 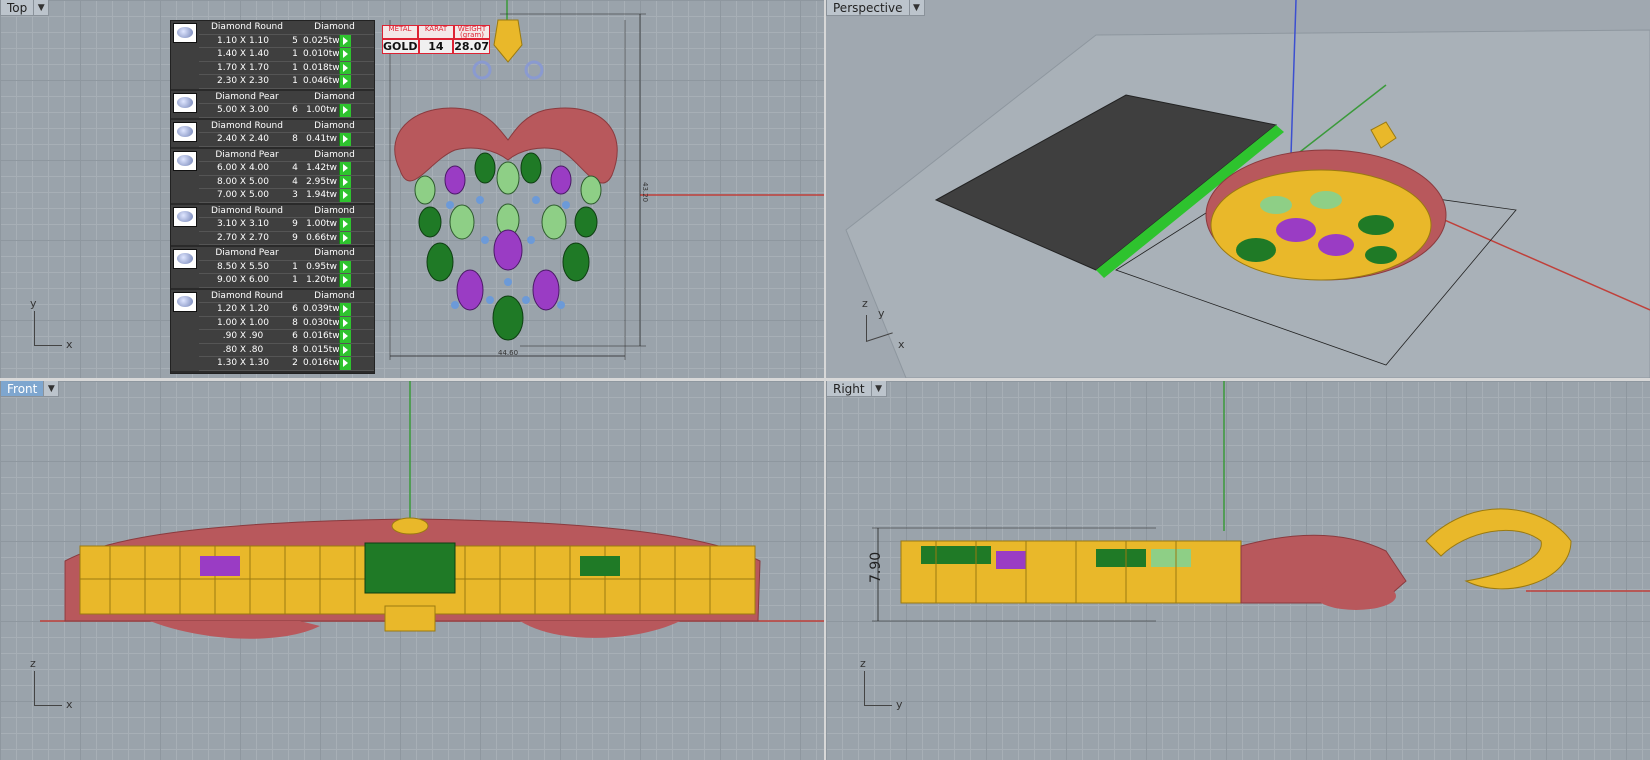 What do you see at coordinates (286, 169) in the screenshot?
I see `gem-row: 6.00 X 4.00 4 1.42tw` at bounding box center [286, 169].